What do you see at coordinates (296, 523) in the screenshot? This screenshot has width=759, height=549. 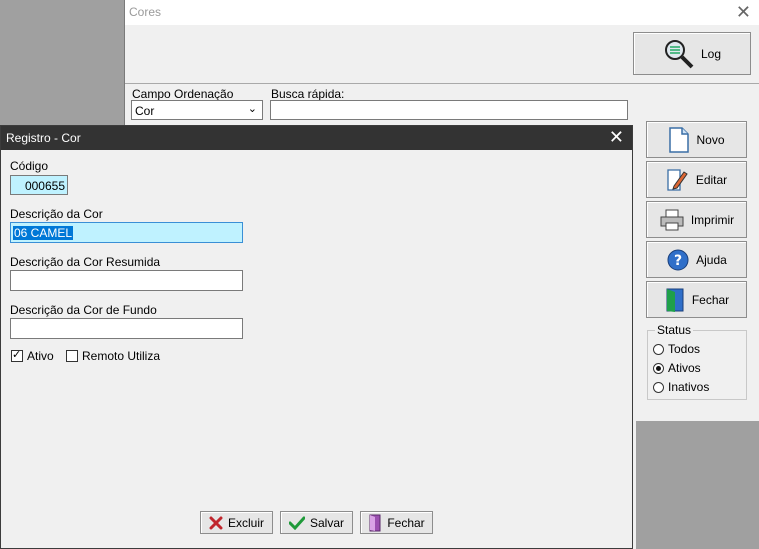 I see `checkmark-icon` at bounding box center [296, 523].